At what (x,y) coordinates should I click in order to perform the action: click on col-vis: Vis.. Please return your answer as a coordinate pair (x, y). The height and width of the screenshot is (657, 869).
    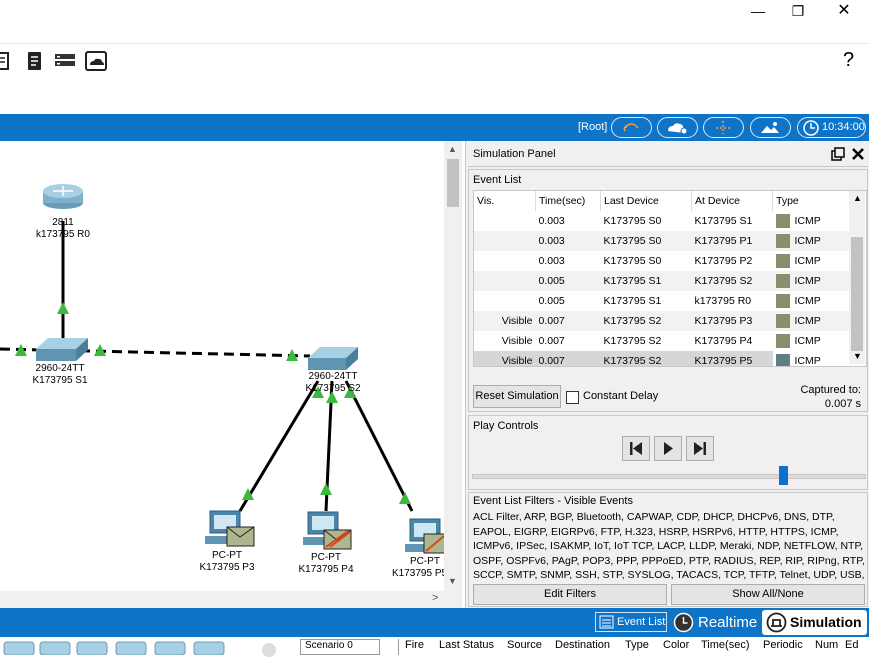
    Looking at the image, I should click on (505, 201).